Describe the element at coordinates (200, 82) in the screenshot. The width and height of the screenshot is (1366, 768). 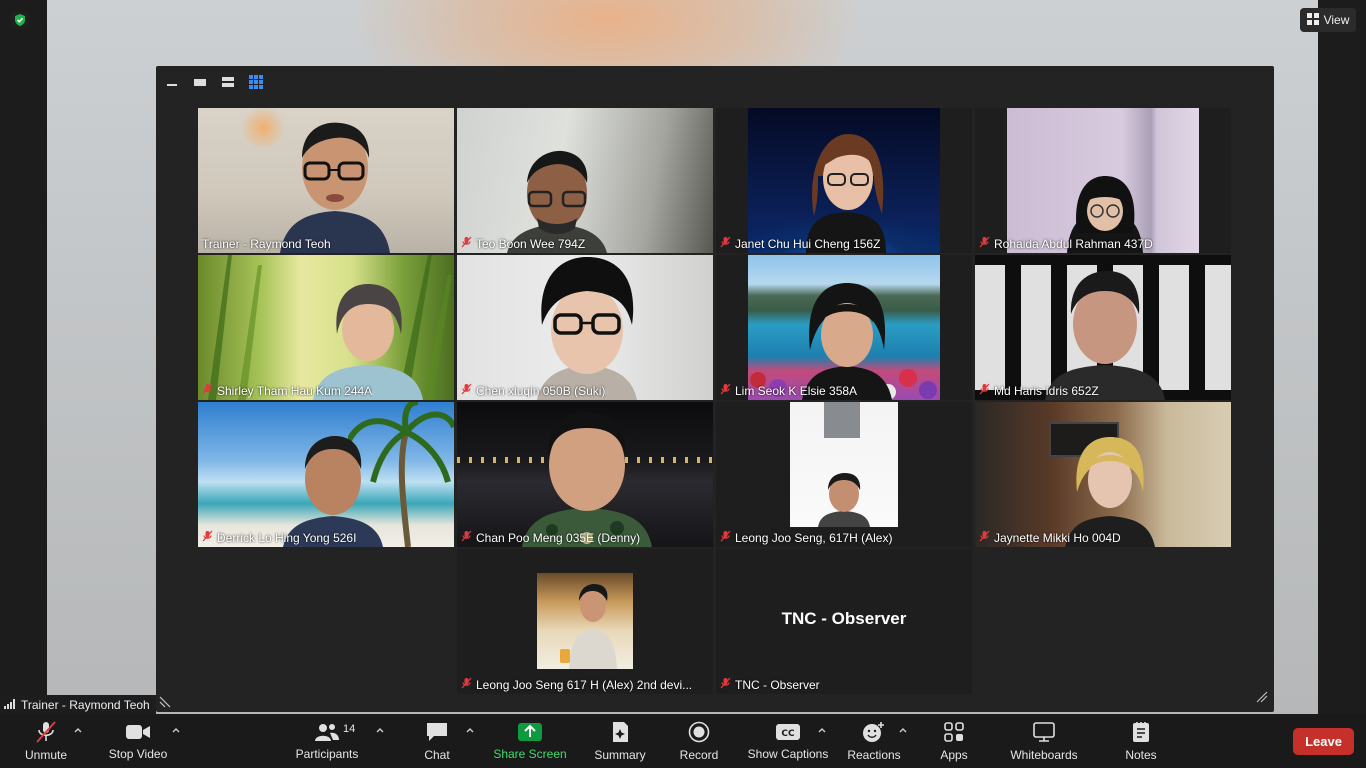
I see `speaker-layout-icon` at that location.